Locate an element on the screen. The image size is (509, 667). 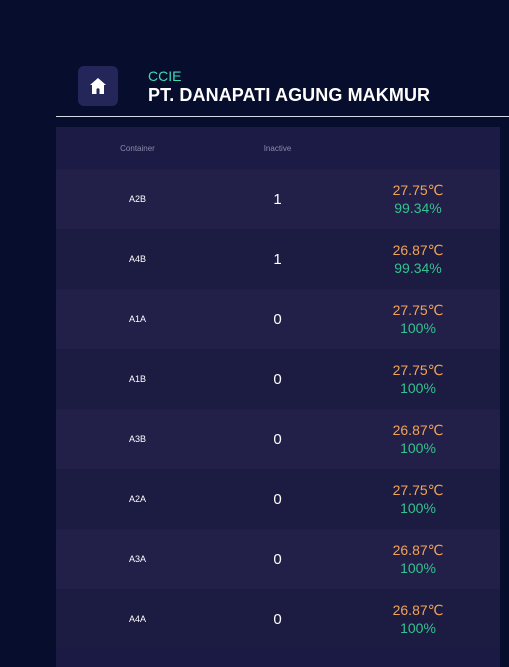
page-subtitle: CCIE is located at coordinates (165, 76).